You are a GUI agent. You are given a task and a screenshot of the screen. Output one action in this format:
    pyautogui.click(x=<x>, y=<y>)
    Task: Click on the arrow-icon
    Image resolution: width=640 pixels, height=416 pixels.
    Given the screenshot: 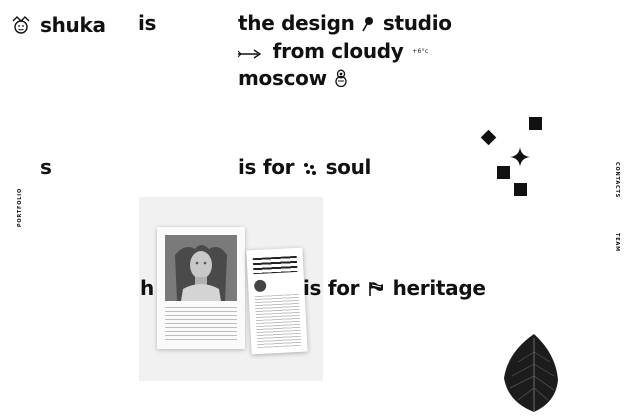 What is the action you would take?
    pyautogui.click(x=249, y=52)
    